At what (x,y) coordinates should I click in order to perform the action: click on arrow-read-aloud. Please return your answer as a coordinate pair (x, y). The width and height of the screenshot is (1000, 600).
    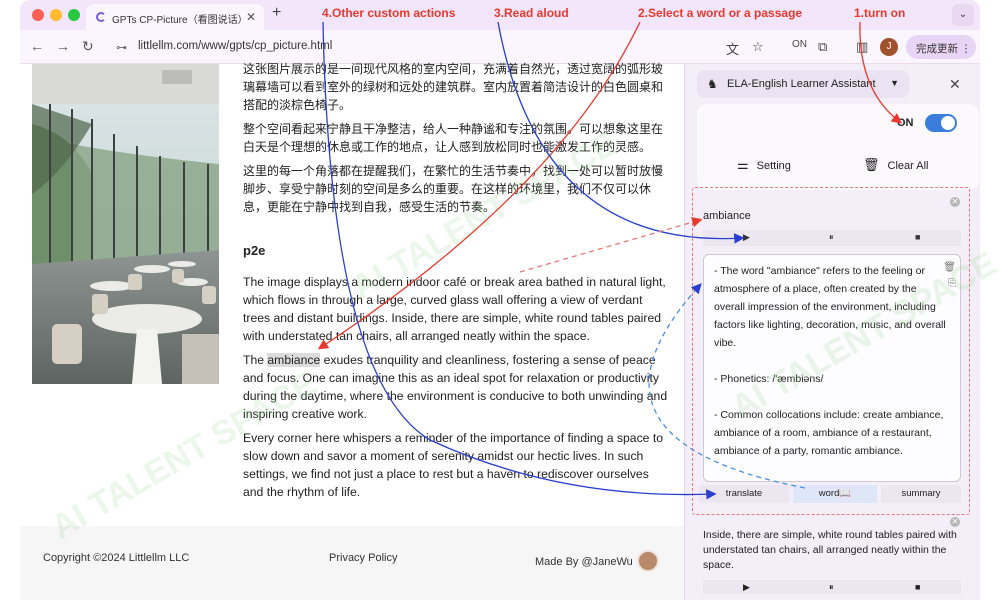
    Looking at the image, I should click on (621, 132).